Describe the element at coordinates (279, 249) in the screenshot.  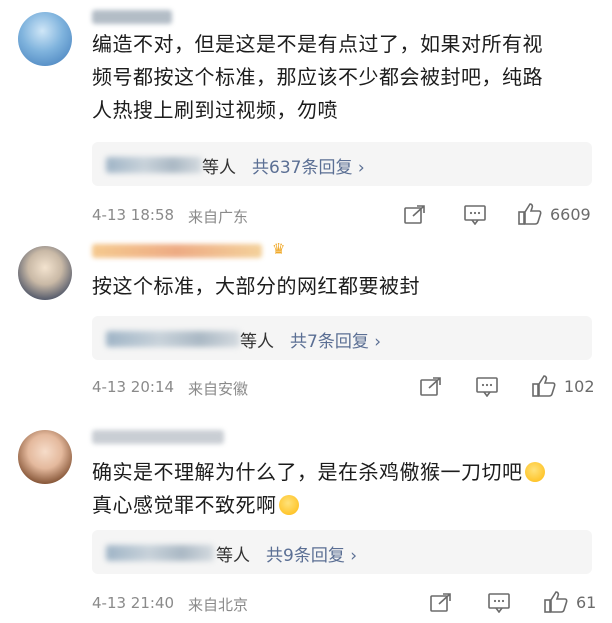
I see `crown-icon: ♛` at that location.